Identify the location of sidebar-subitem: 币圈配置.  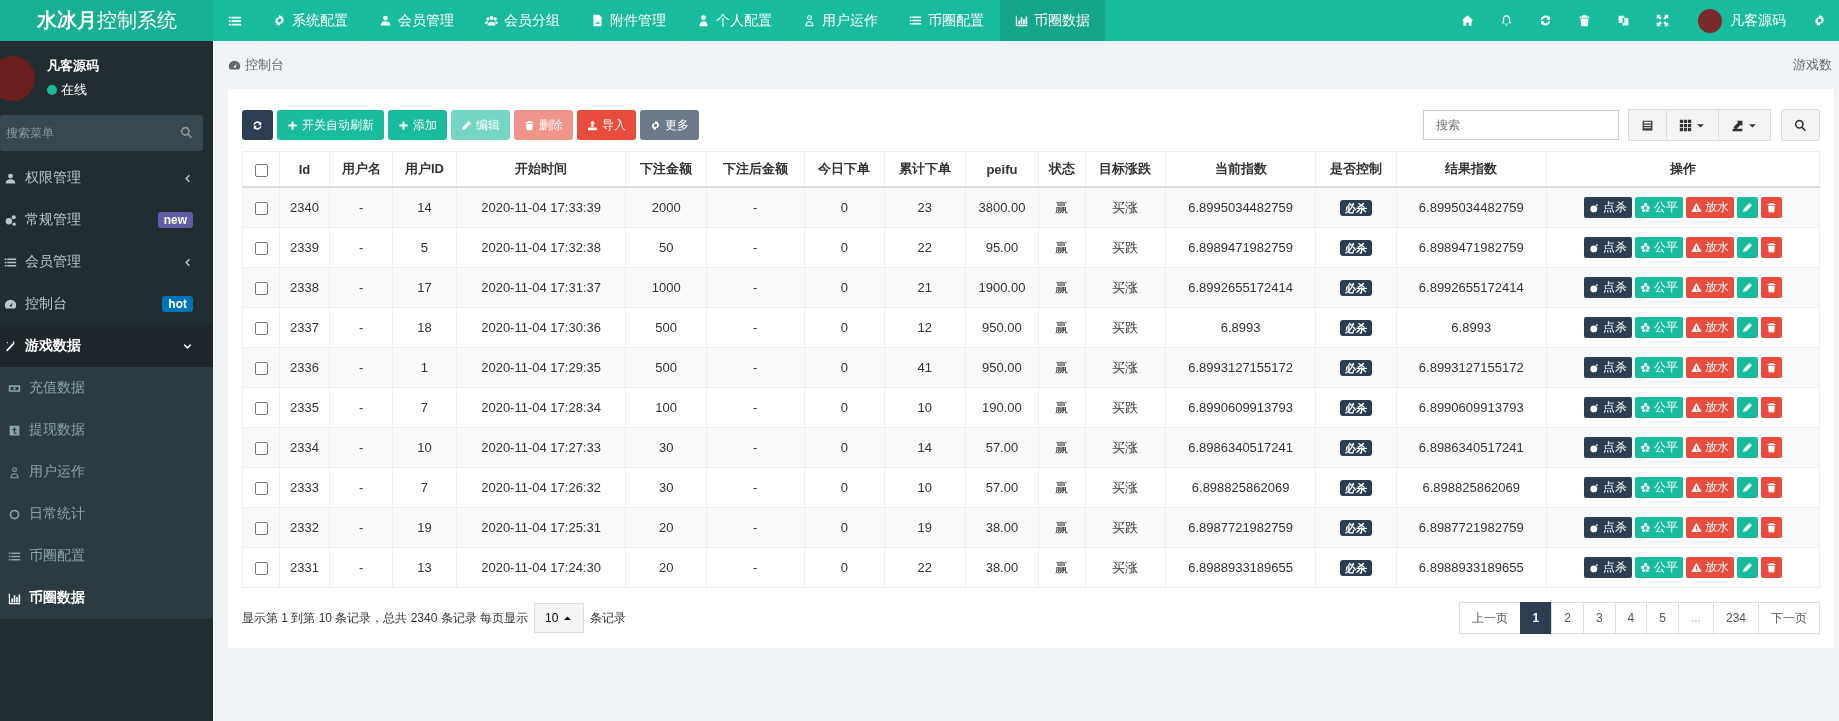
(106, 556).